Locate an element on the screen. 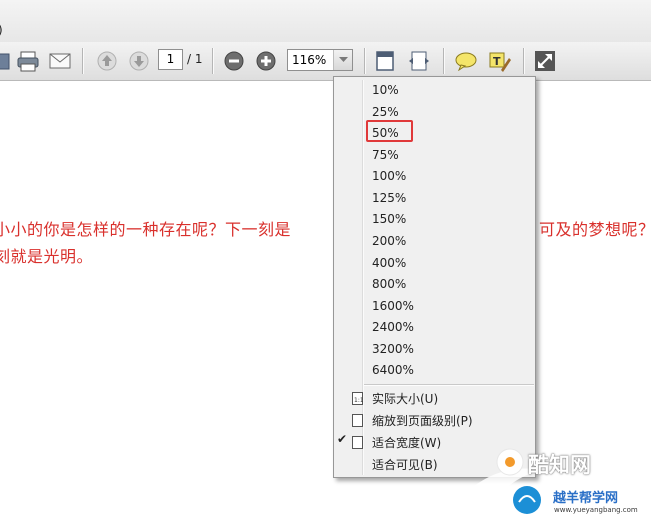 This screenshot has height=518, width=651. print-icon is located at coordinates (28, 61).